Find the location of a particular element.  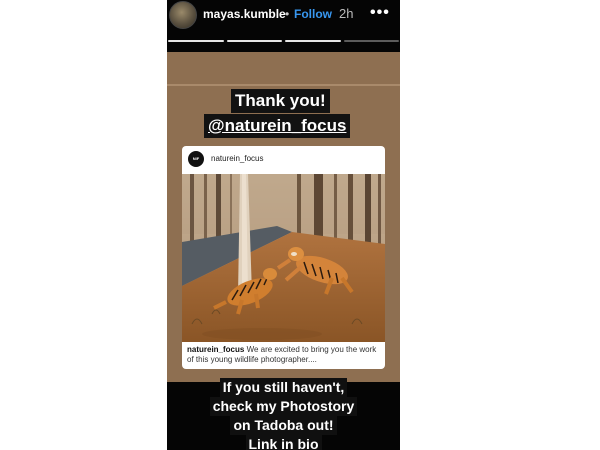

story-username: mayas.kumble is located at coordinates (244, 14).